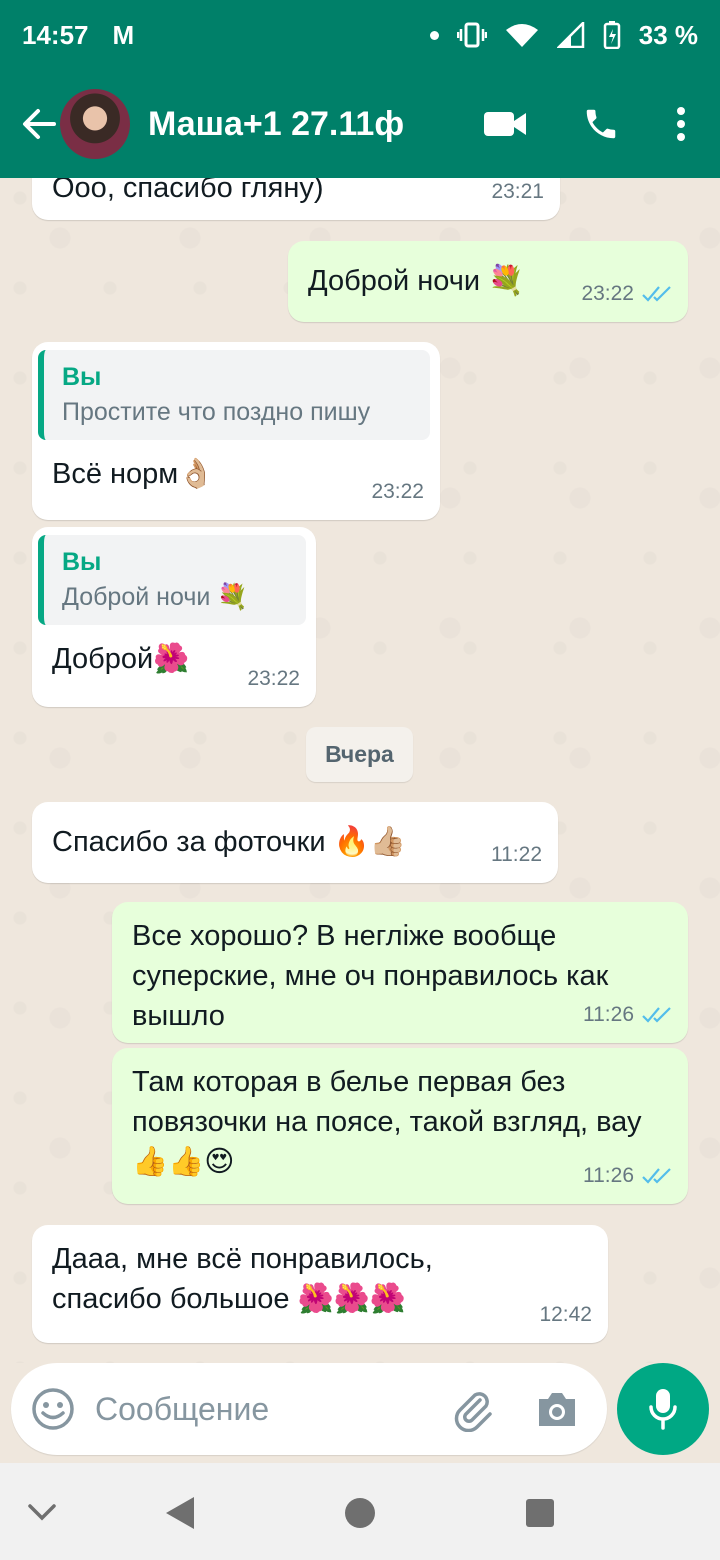 This screenshot has width=720, height=1560. I want to click on message-meta: 12:42, so click(565, 1315).